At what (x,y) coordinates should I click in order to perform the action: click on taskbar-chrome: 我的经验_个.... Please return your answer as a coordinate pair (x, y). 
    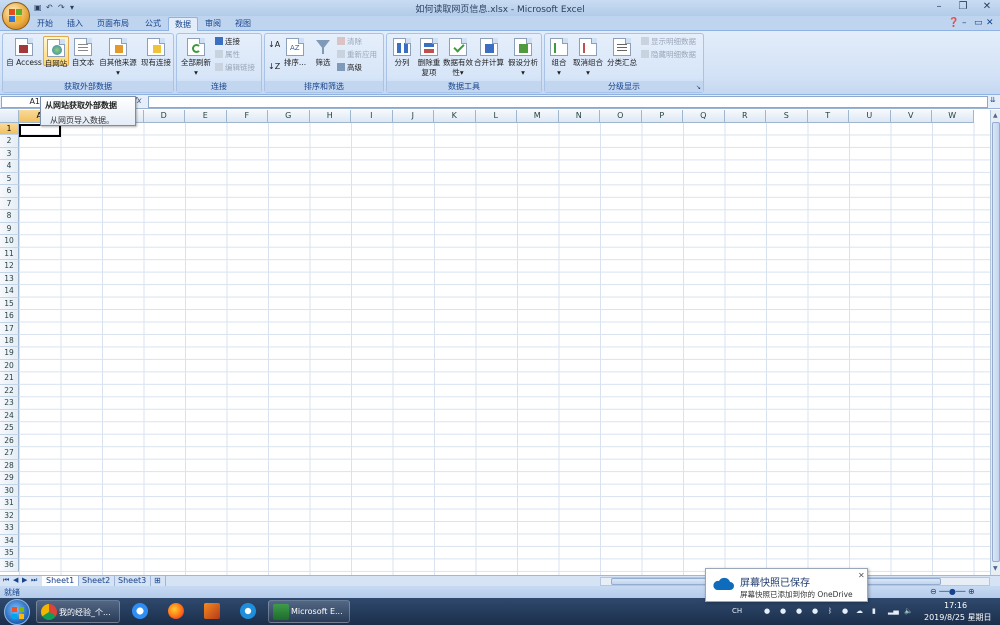
    Looking at the image, I should click on (78, 611).